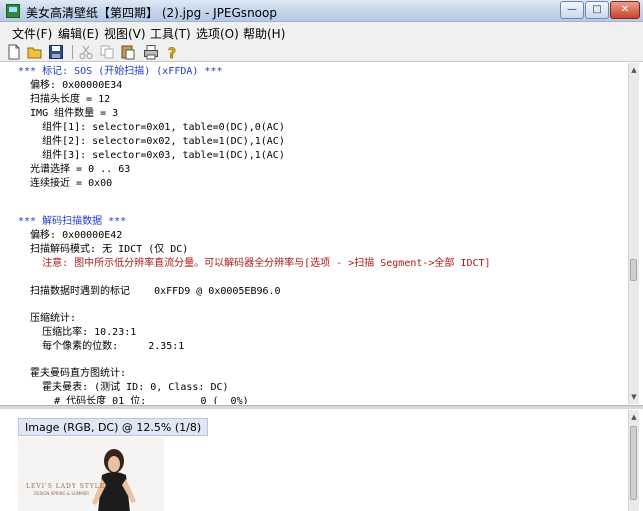  Describe the element at coordinates (634, 417) in the screenshot. I see `image-scroll-up-icon: ▲` at that location.